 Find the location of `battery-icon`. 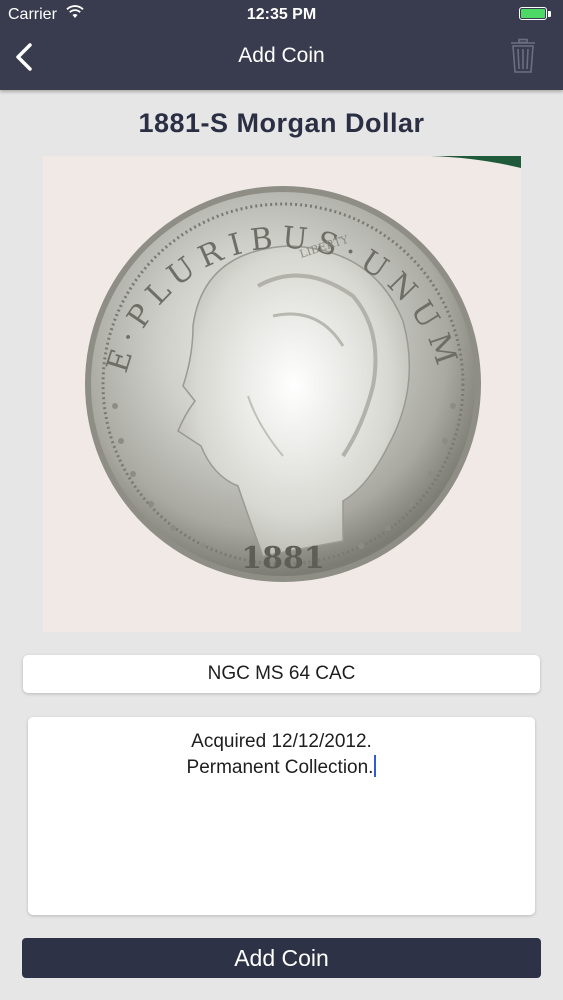

battery-icon is located at coordinates (533, 13).